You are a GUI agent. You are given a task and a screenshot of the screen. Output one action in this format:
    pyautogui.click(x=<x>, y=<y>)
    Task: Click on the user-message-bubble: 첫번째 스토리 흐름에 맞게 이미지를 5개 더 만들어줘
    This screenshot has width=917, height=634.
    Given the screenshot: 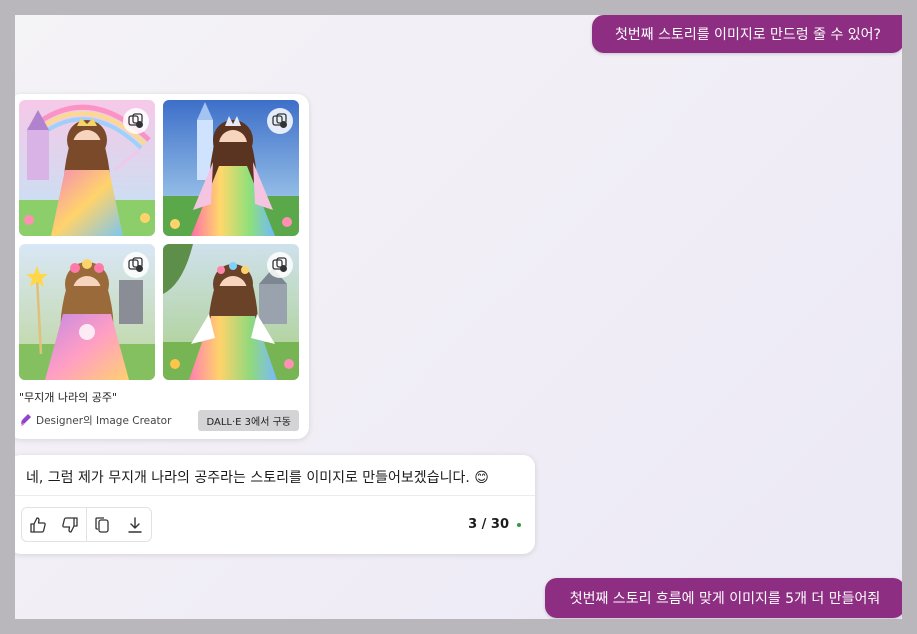 What is the action you would take?
    pyautogui.click(x=723, y=598)
    